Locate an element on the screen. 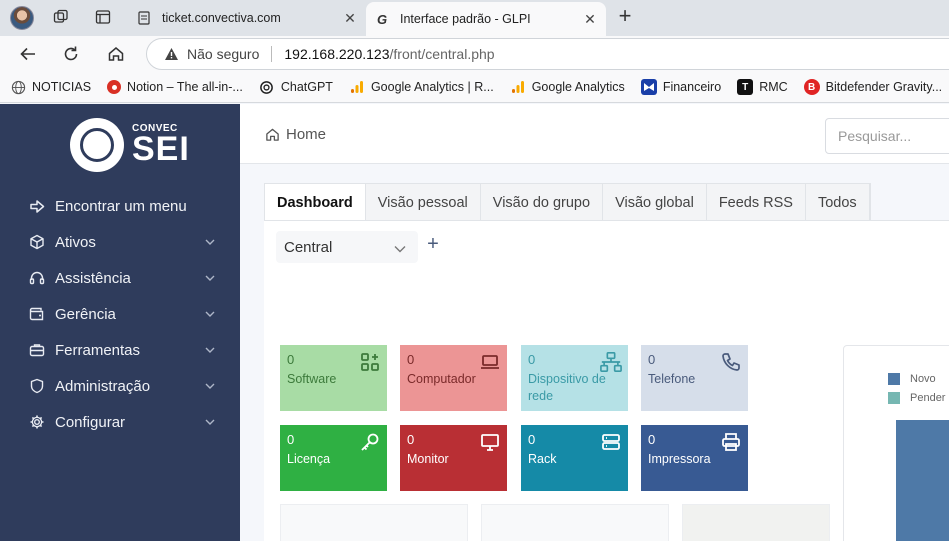 Image resolution: width=949 pixels, height=541 pixels. sidebar-item-label: Assistência is located at coordinates (93, 278).